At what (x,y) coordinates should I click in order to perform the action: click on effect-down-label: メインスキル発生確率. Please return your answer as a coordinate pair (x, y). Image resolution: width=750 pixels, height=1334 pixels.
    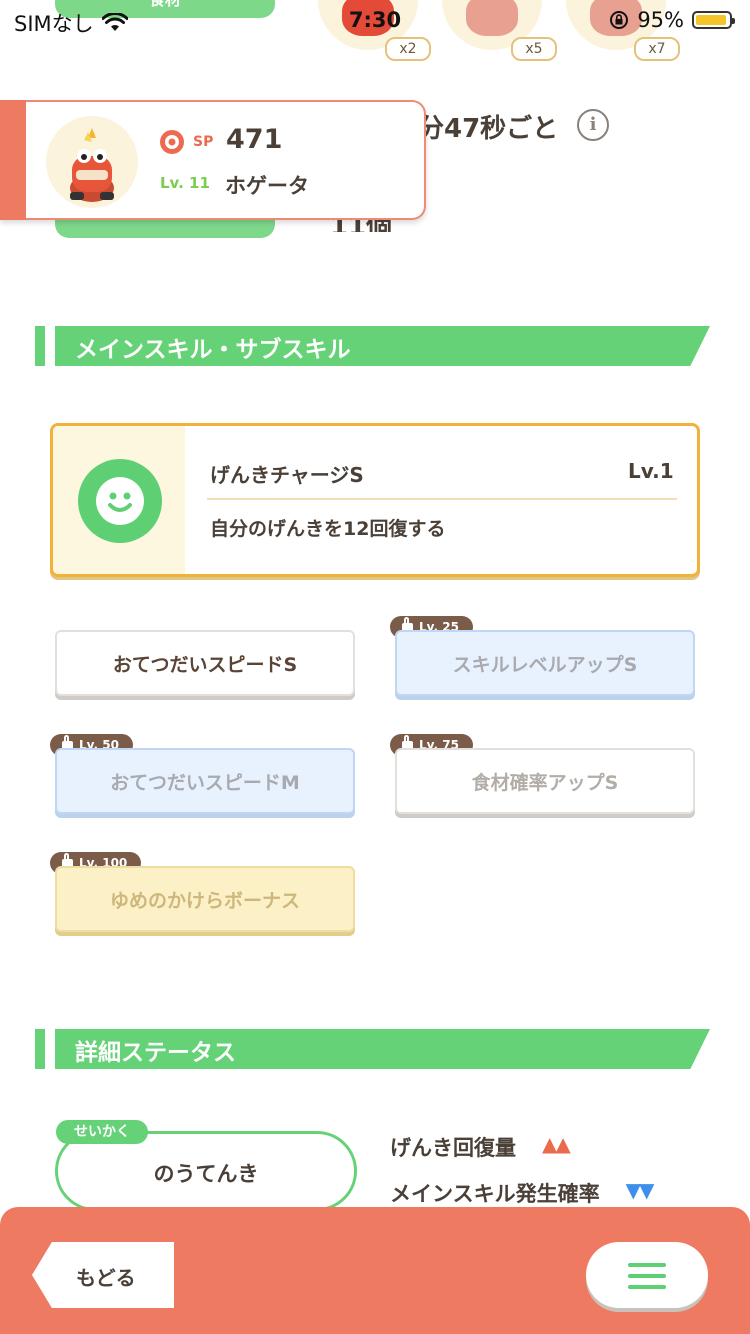
    Looking at the image, I should click on (495, 1194).